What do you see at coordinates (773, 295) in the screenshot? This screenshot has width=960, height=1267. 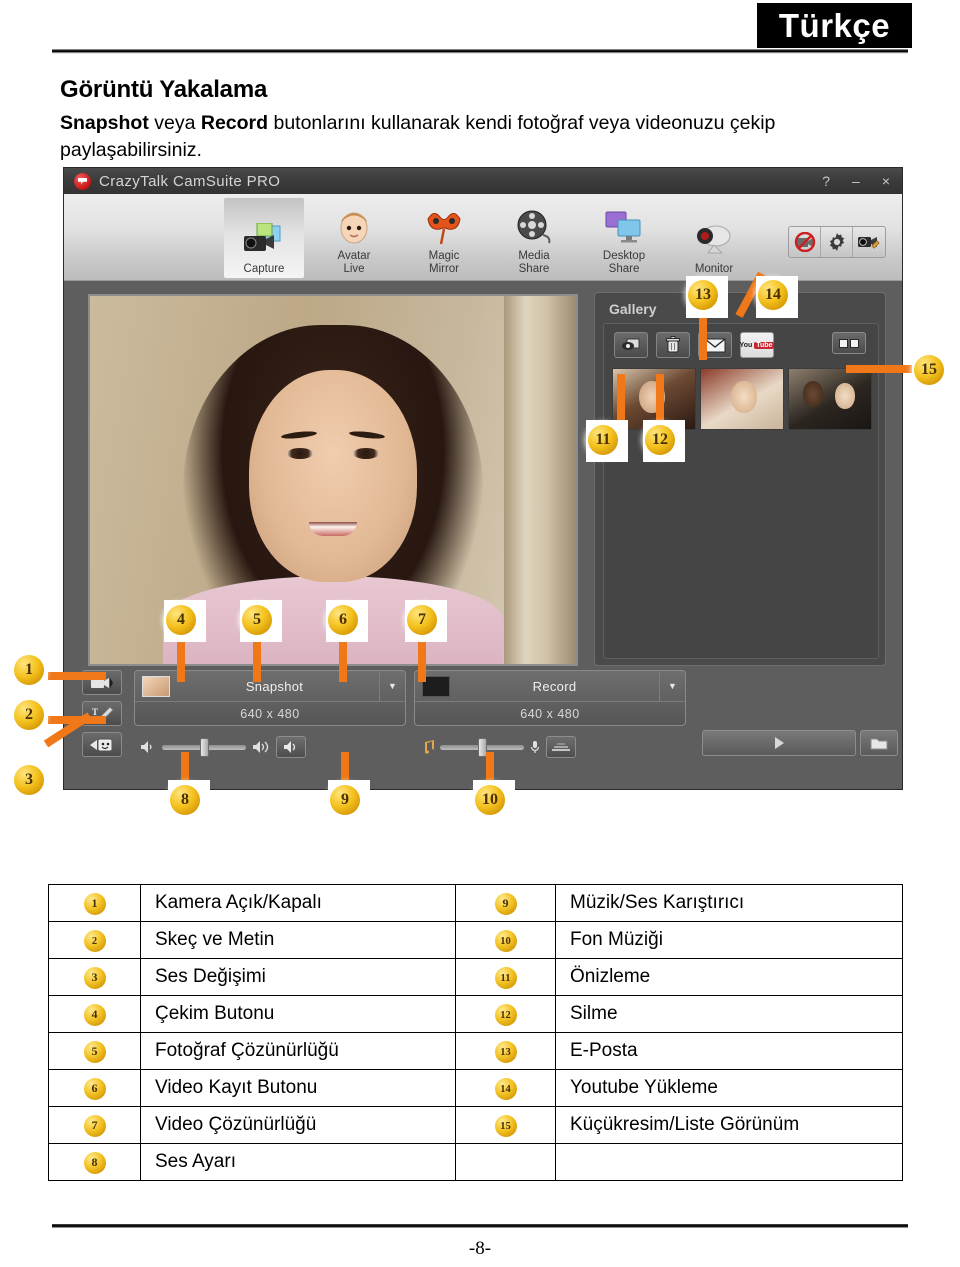 I see `callout-badge-14: 14` at bounding box center [773, 295].